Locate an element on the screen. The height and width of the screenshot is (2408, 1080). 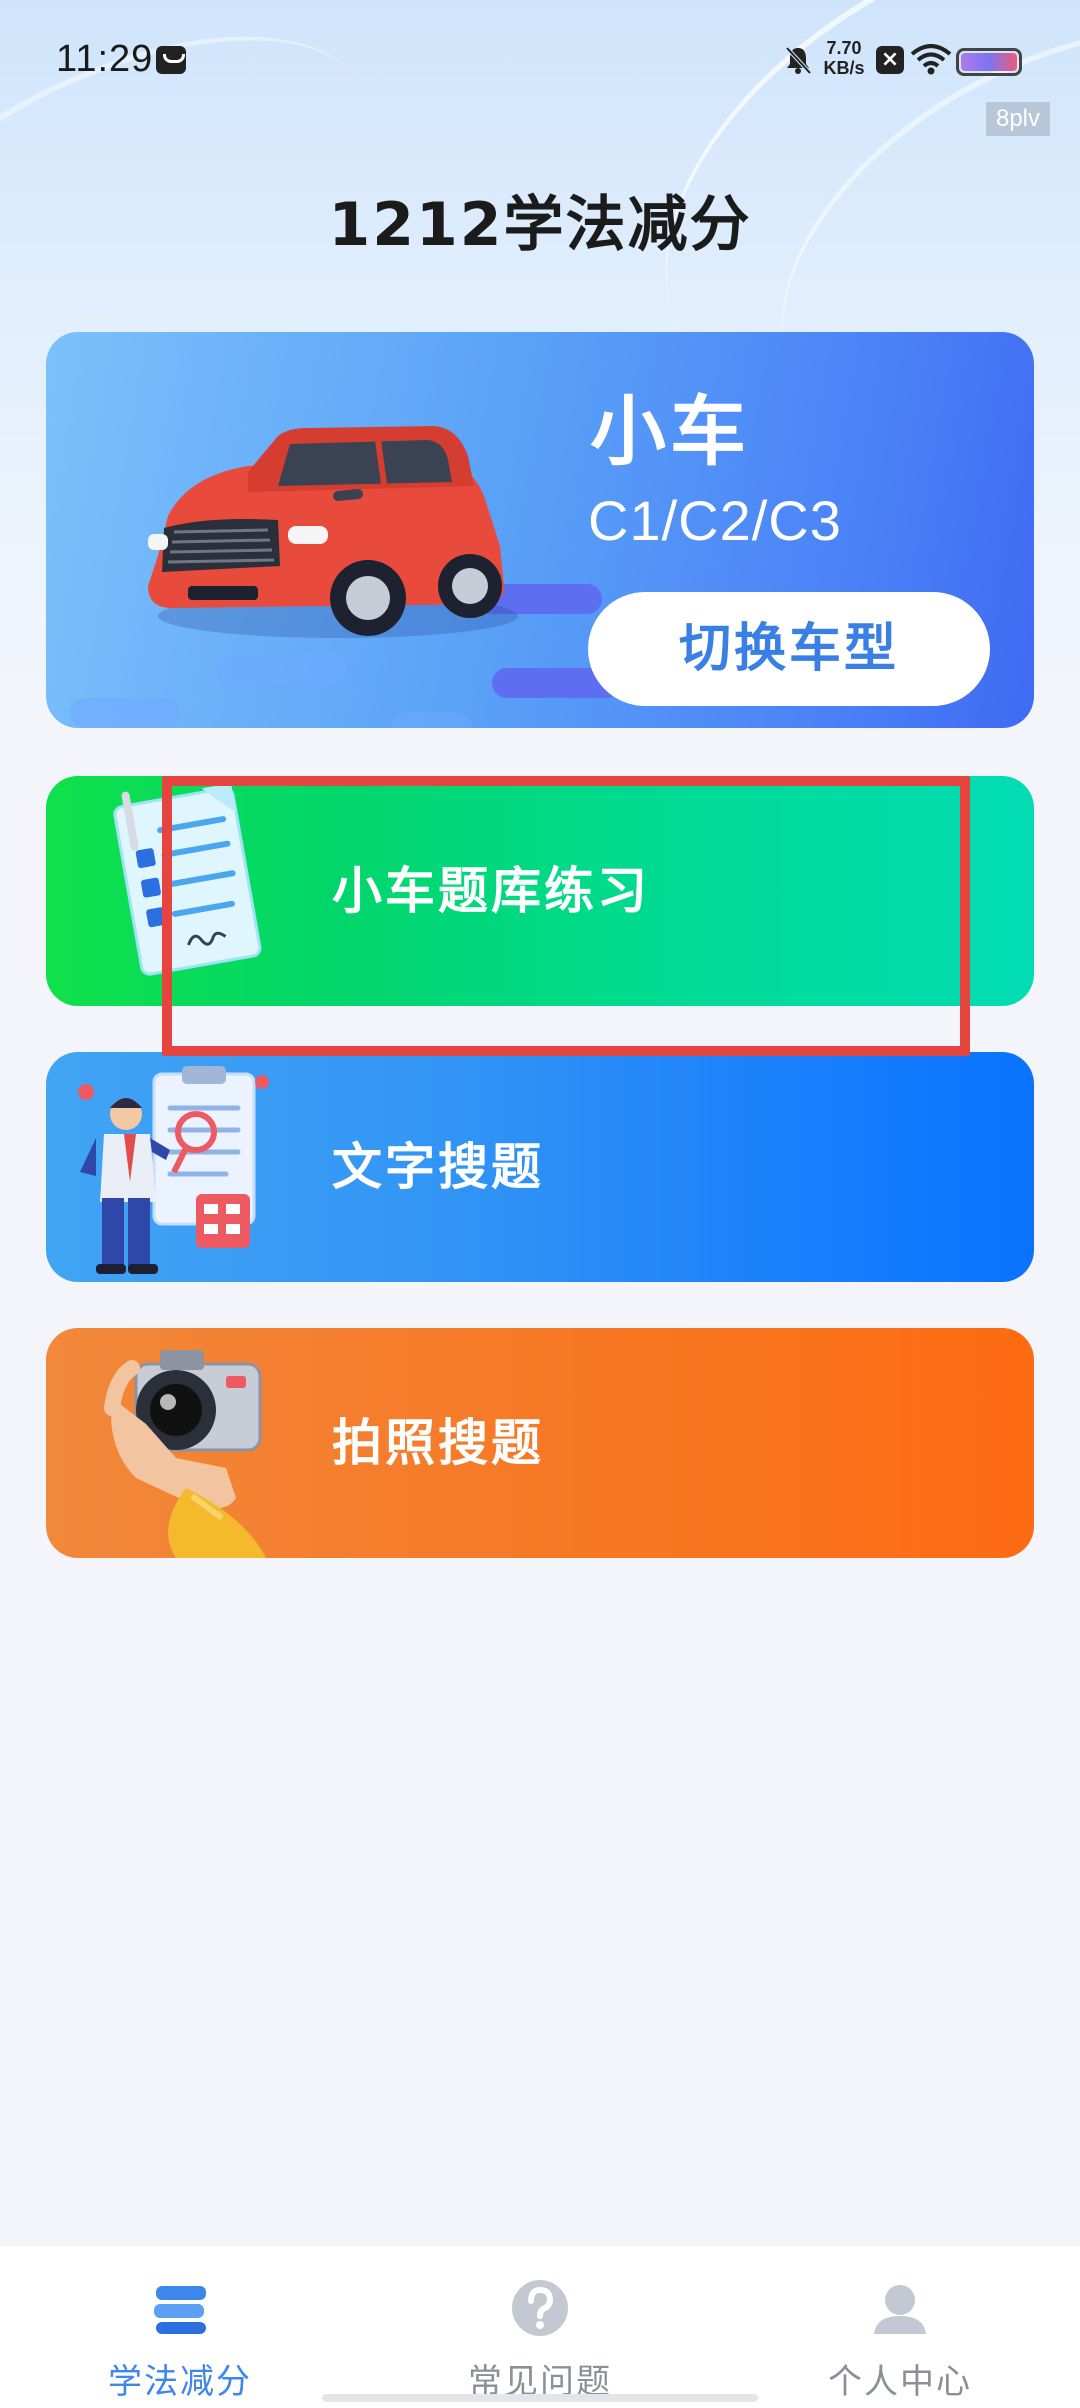
camera-hand-icon is located at coordinates (185, 1454).